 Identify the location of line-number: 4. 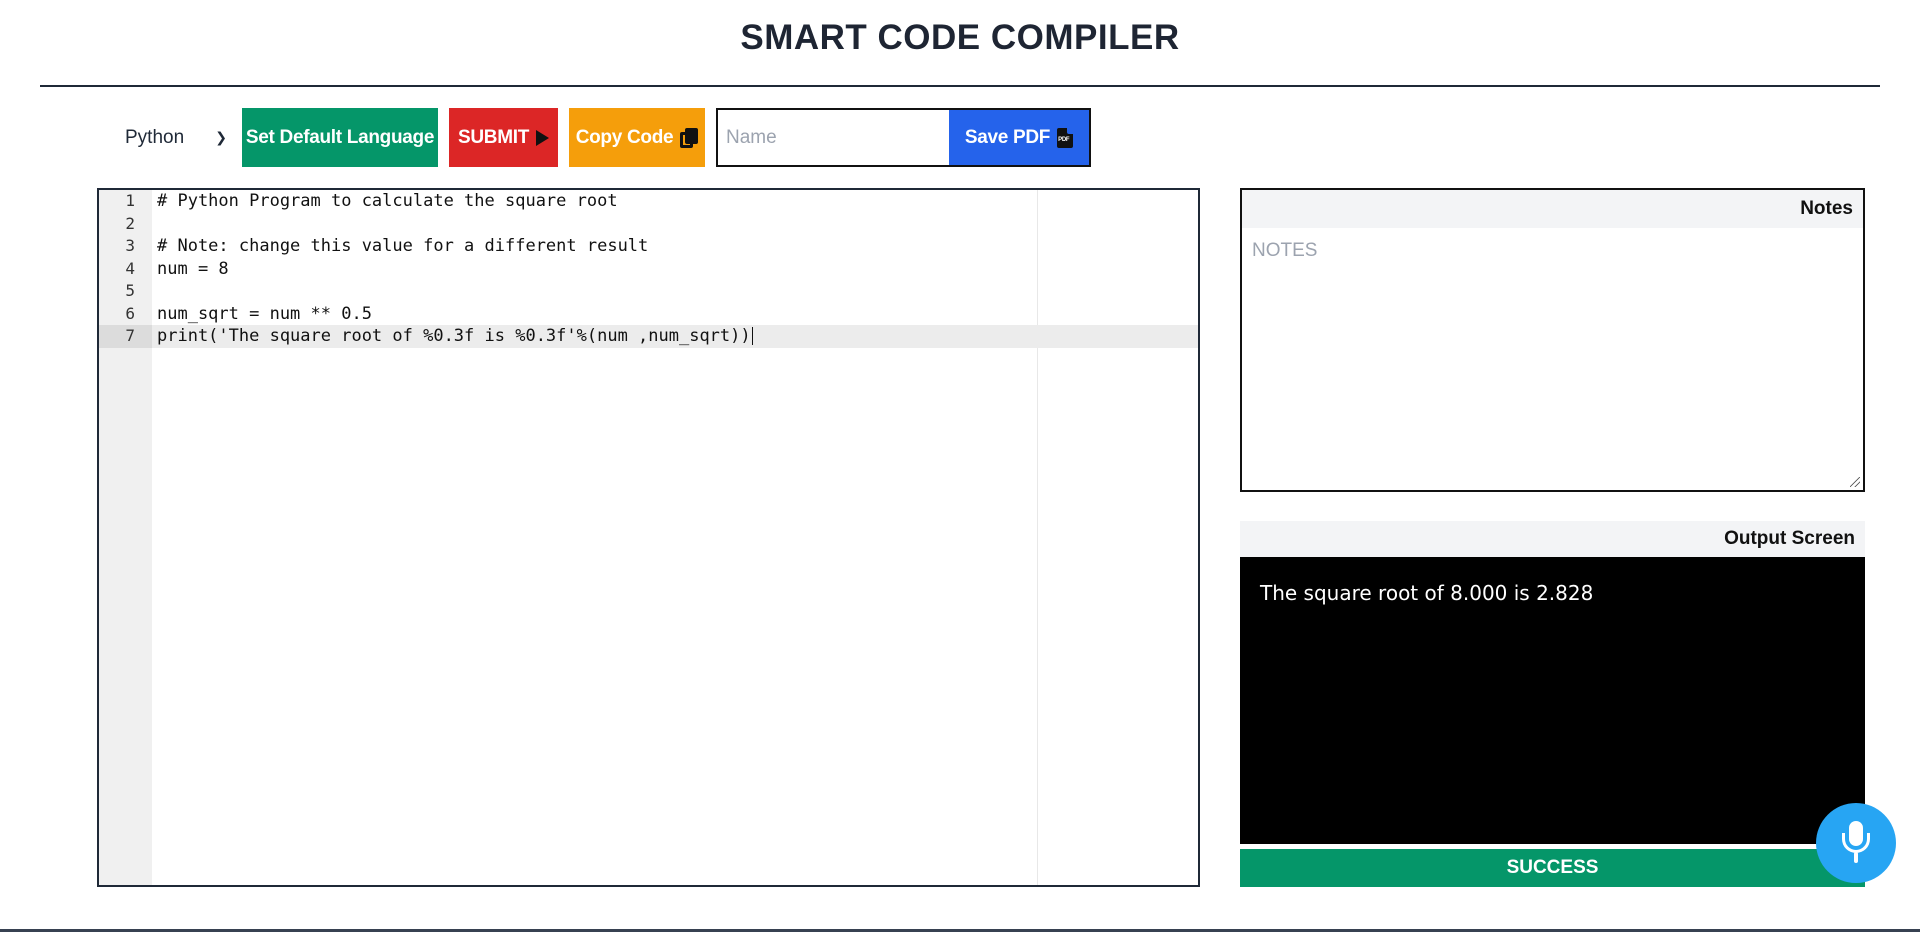
(130, 268).